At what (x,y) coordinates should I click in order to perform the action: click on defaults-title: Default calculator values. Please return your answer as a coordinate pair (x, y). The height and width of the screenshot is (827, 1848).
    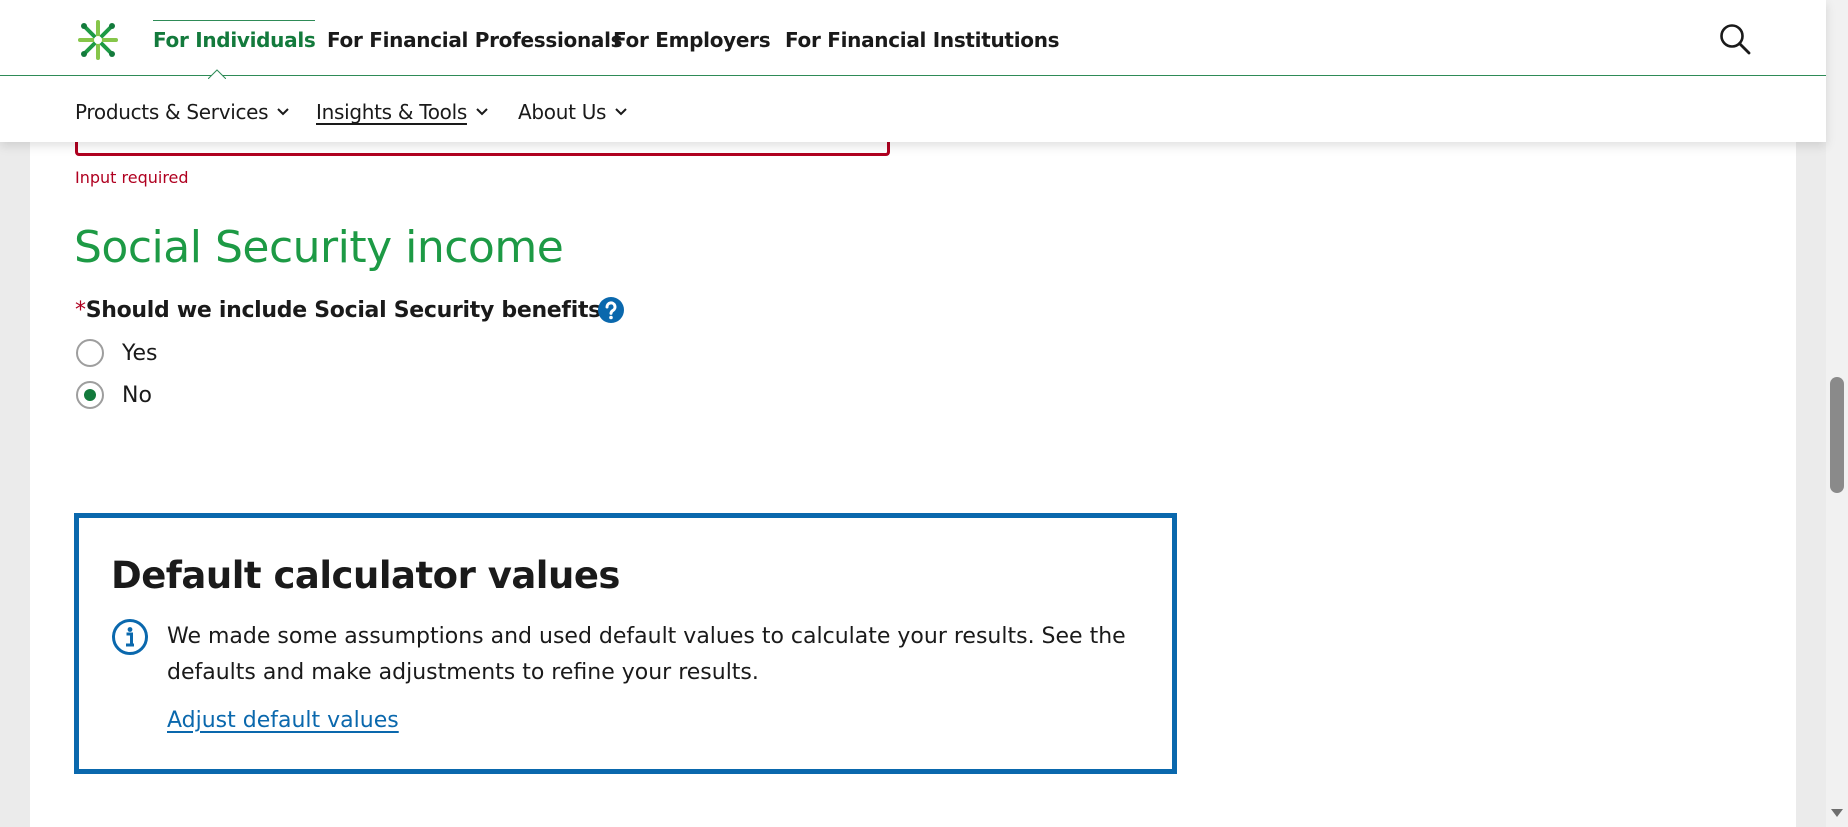
    Looking at the image, I should click on (365, 575).